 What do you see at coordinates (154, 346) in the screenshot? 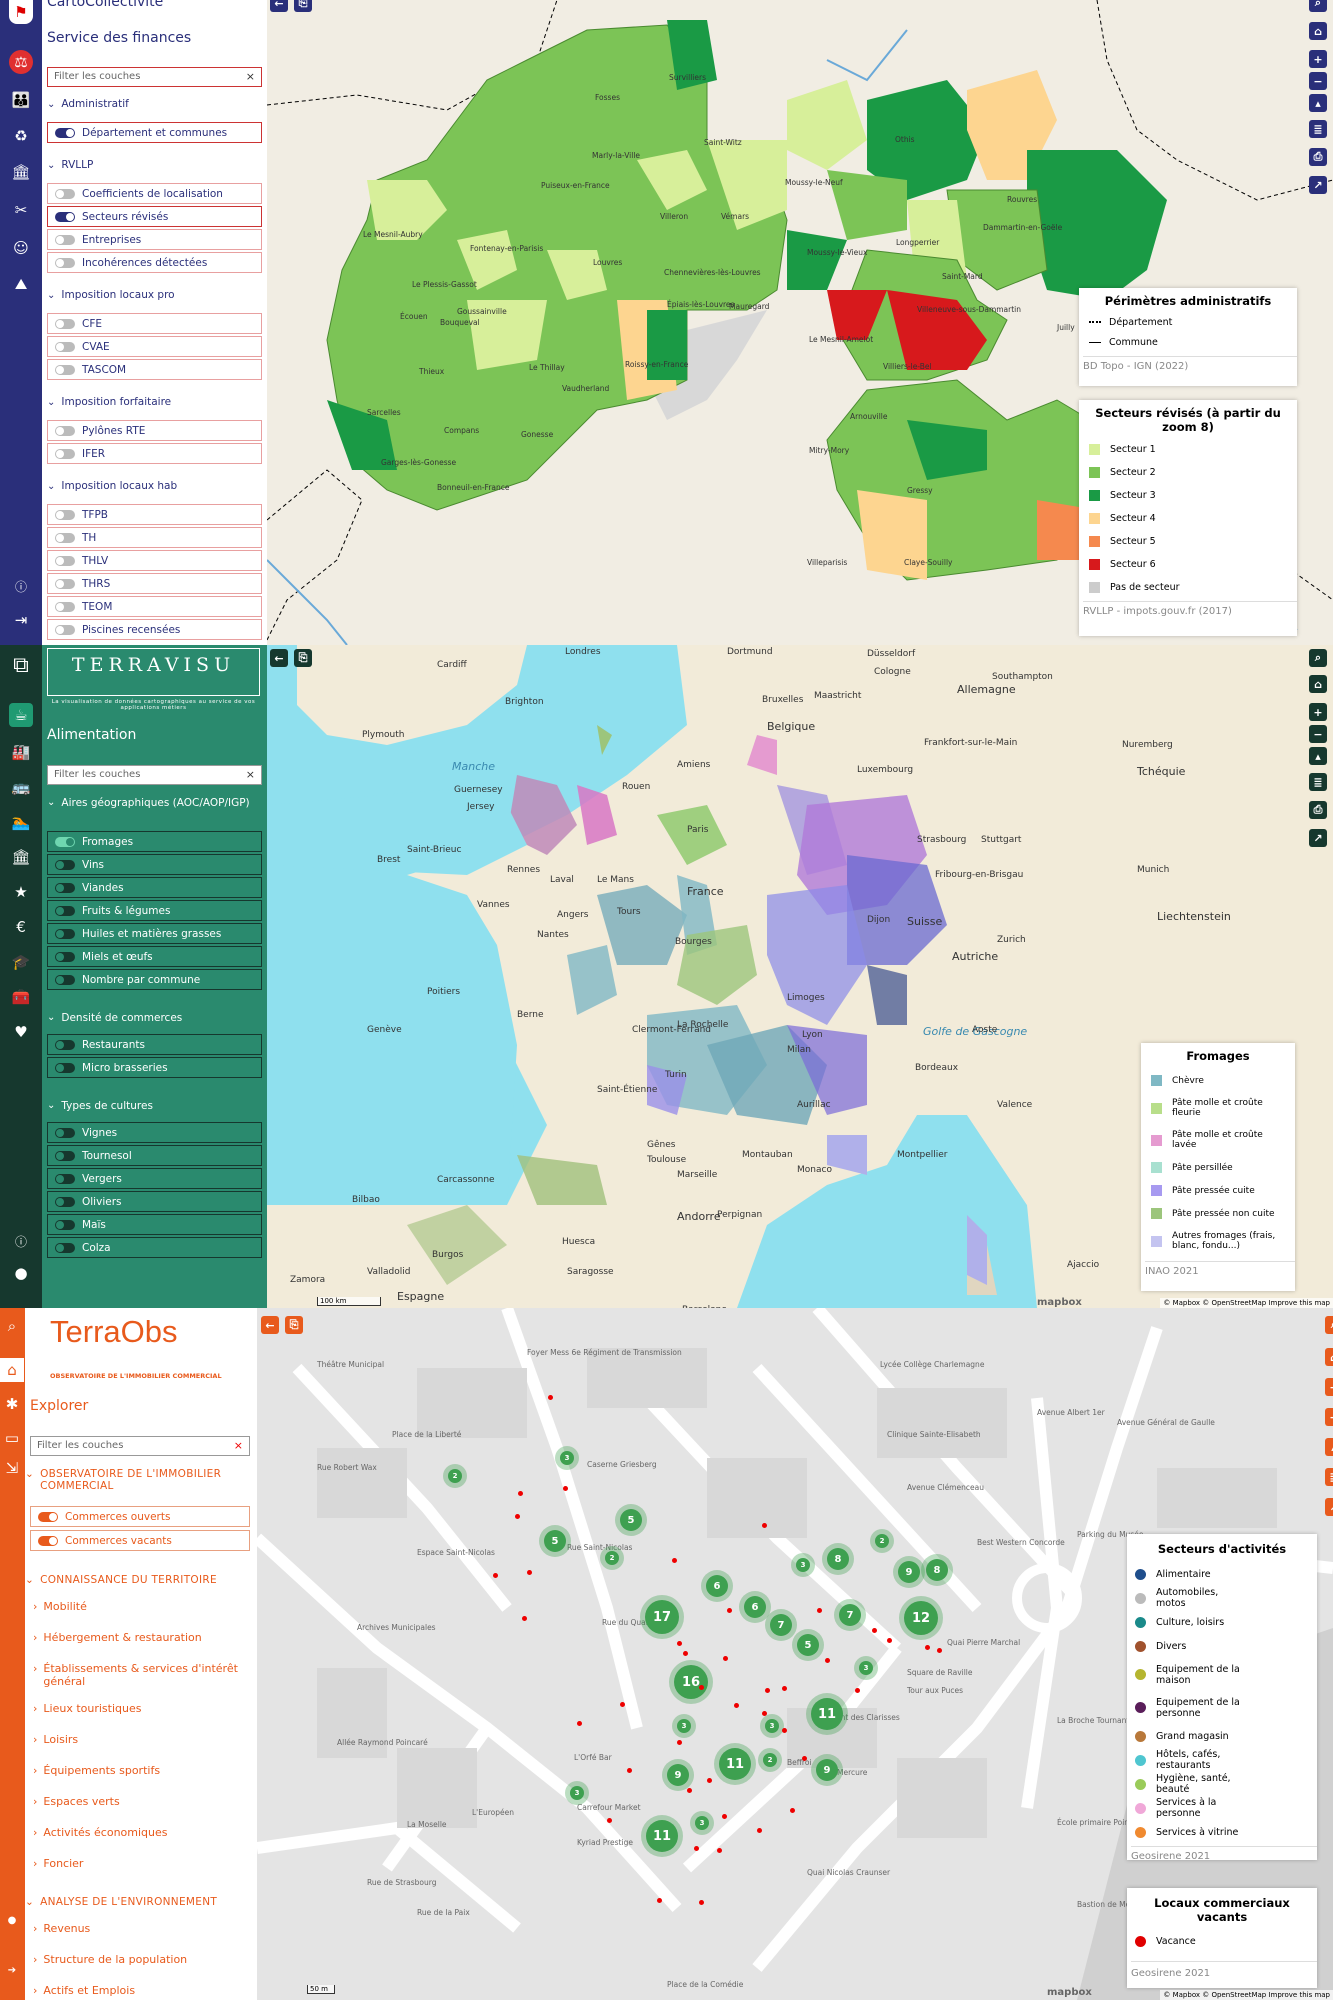
I see `layer-toggle-row: CVAE` at bounding box center [154, 346].